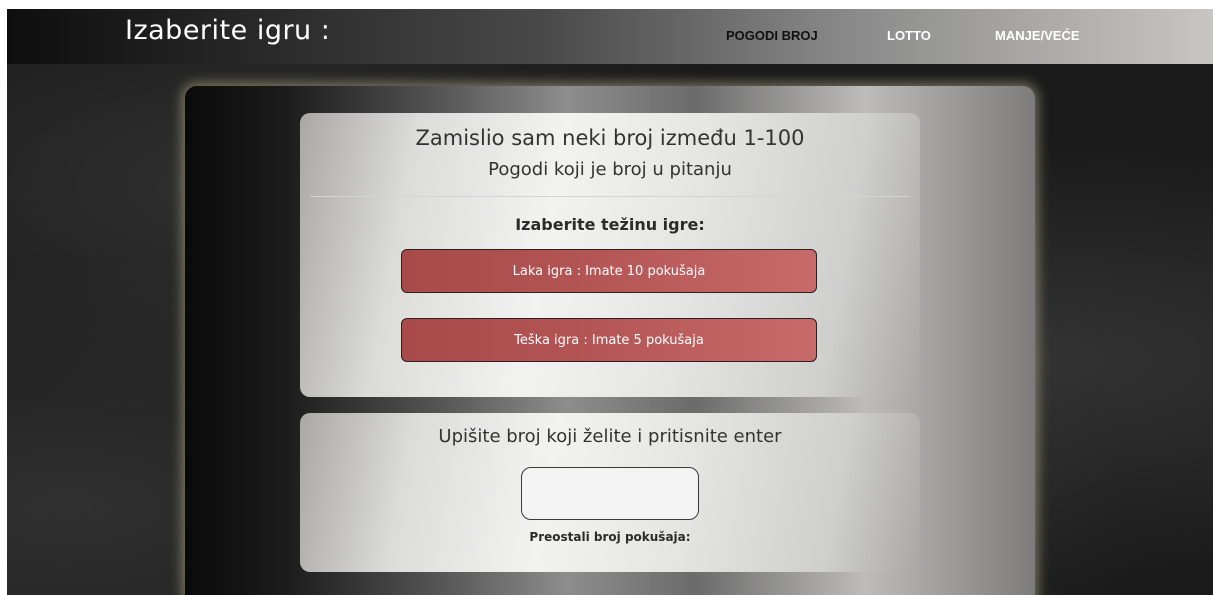 Image resolution: width=1213 pixels, height=595 pixels. Describe the element at coordinates (610, 224) in the screenshot. I see `difficulty-label: Izaberite težinu igre:` at that location.